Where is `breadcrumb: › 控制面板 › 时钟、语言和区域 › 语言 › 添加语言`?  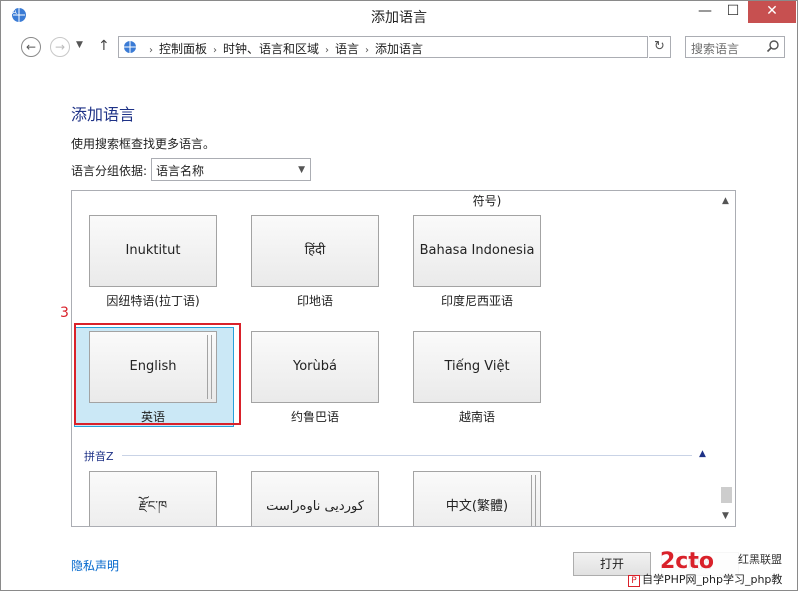 breadcrumb: › 控制面板 › 时钟、语言和区域 › 语言 › 添加语言 is located at coordinates (283, 48).